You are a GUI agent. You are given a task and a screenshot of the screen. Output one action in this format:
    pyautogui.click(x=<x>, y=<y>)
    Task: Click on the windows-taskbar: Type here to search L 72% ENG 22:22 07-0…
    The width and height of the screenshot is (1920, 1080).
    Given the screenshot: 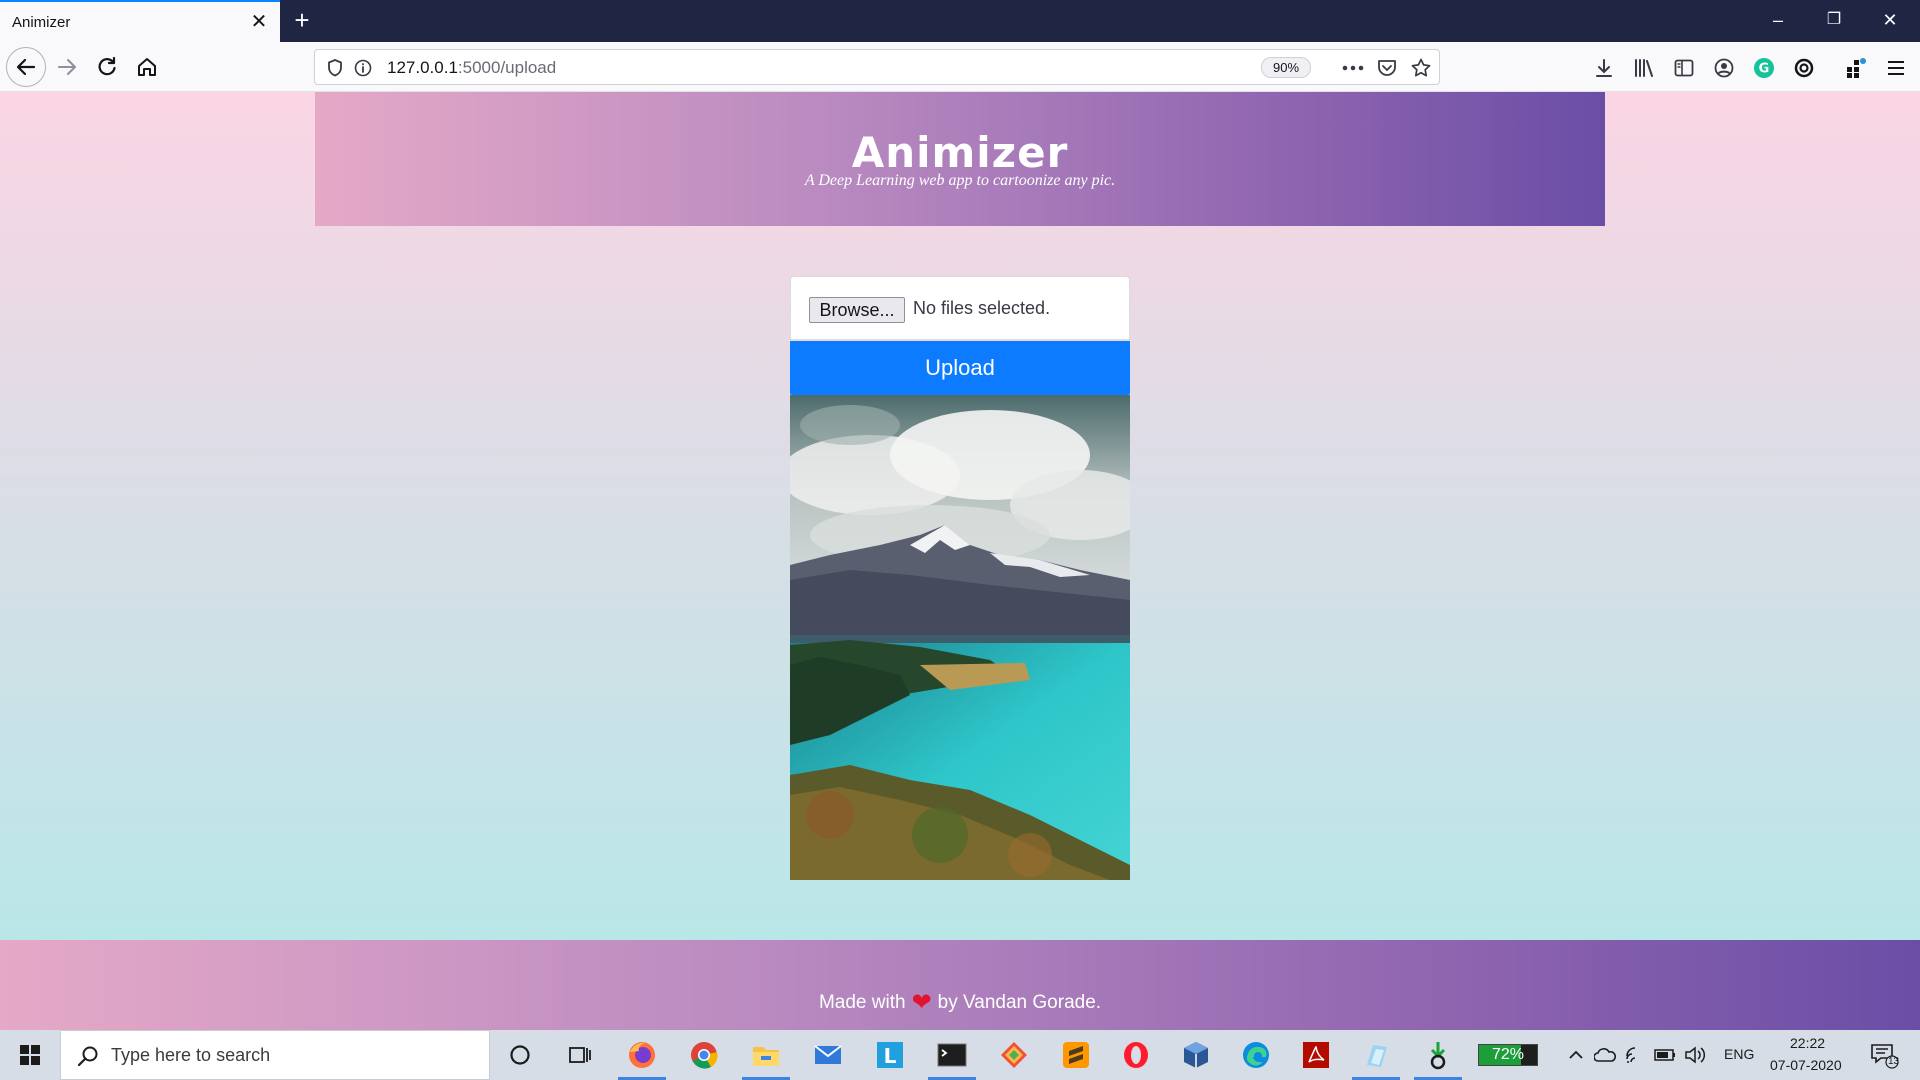 What is the action you would take?
    pyautogui.click(x=960, y=1055)
    